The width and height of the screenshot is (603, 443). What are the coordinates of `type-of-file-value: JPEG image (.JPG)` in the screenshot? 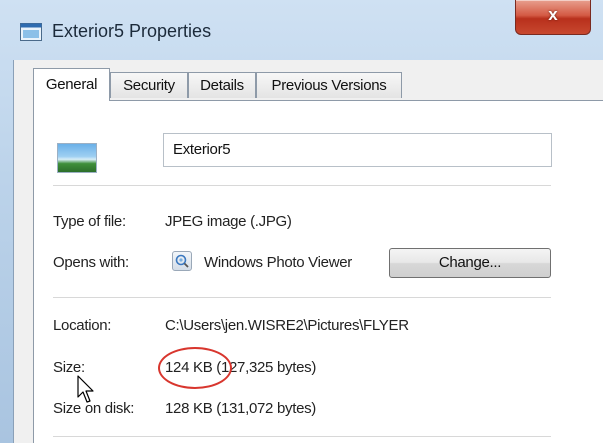 It's located at (228, 221).